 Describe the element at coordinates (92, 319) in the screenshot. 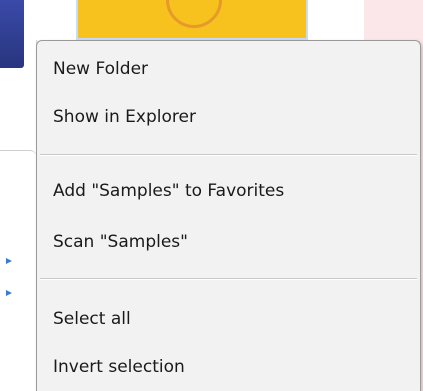

I see `menu-item-select-all: Select all` at that location.